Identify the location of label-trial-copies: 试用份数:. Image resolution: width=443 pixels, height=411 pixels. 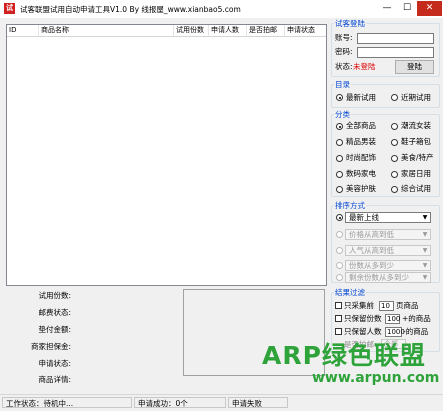
(54, 295).